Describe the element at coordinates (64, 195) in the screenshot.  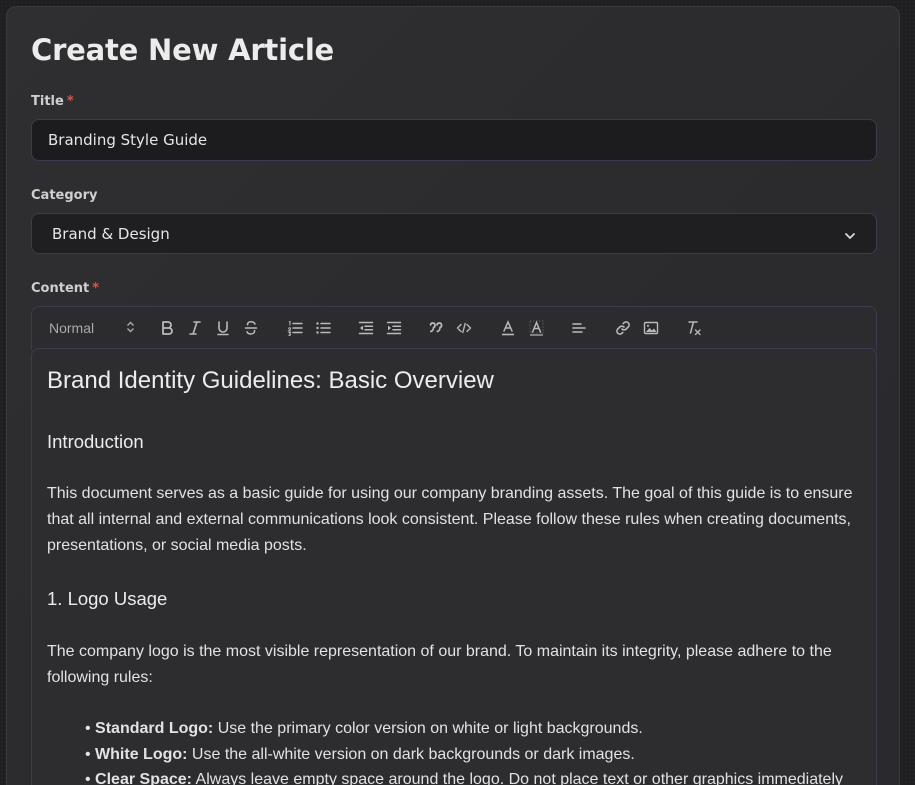
I see `category-label: Category` at that location.